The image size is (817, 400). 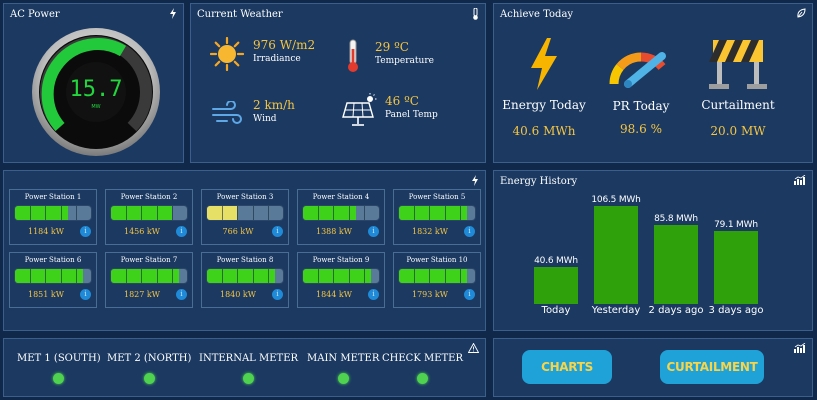 What do you see at coordinates (59, 358) in the screenshot?
I see `meter-label: MET 1 (SOUTH)` at bounding box center [59, 358].